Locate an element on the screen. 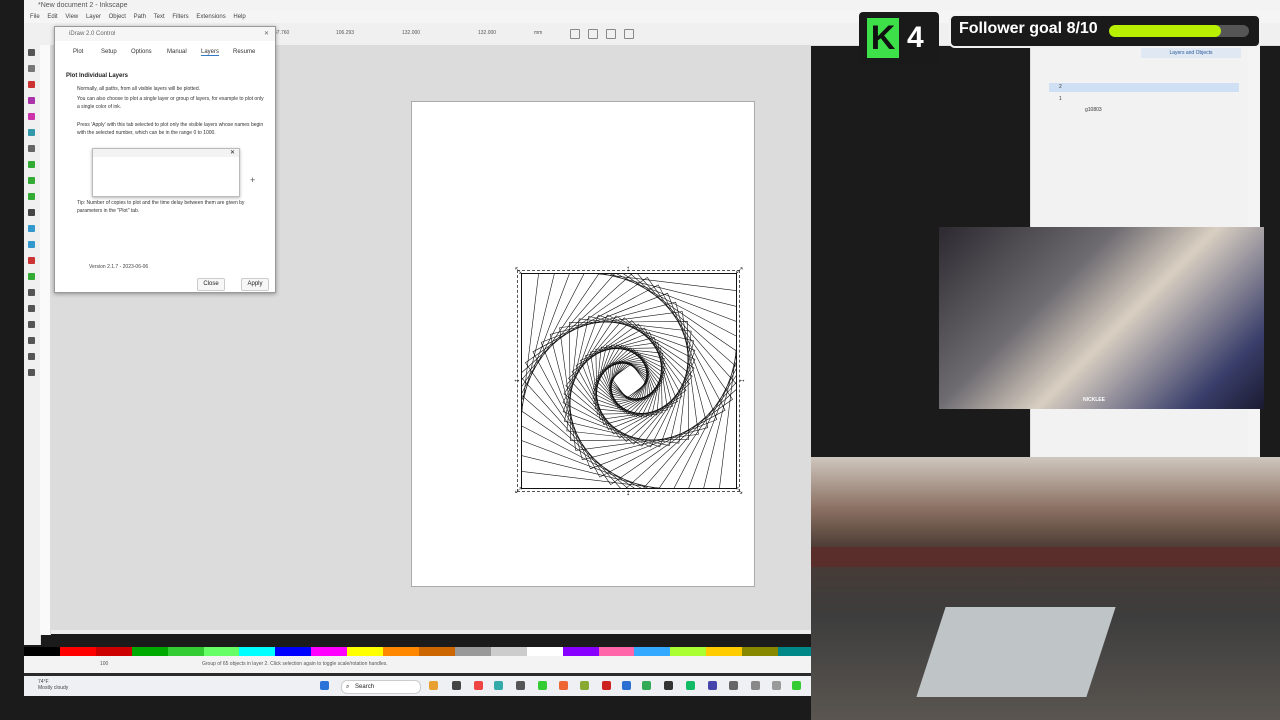 This screenshot has width=1280, height=720. menu-path: Path is located at coordinates (140, 17).